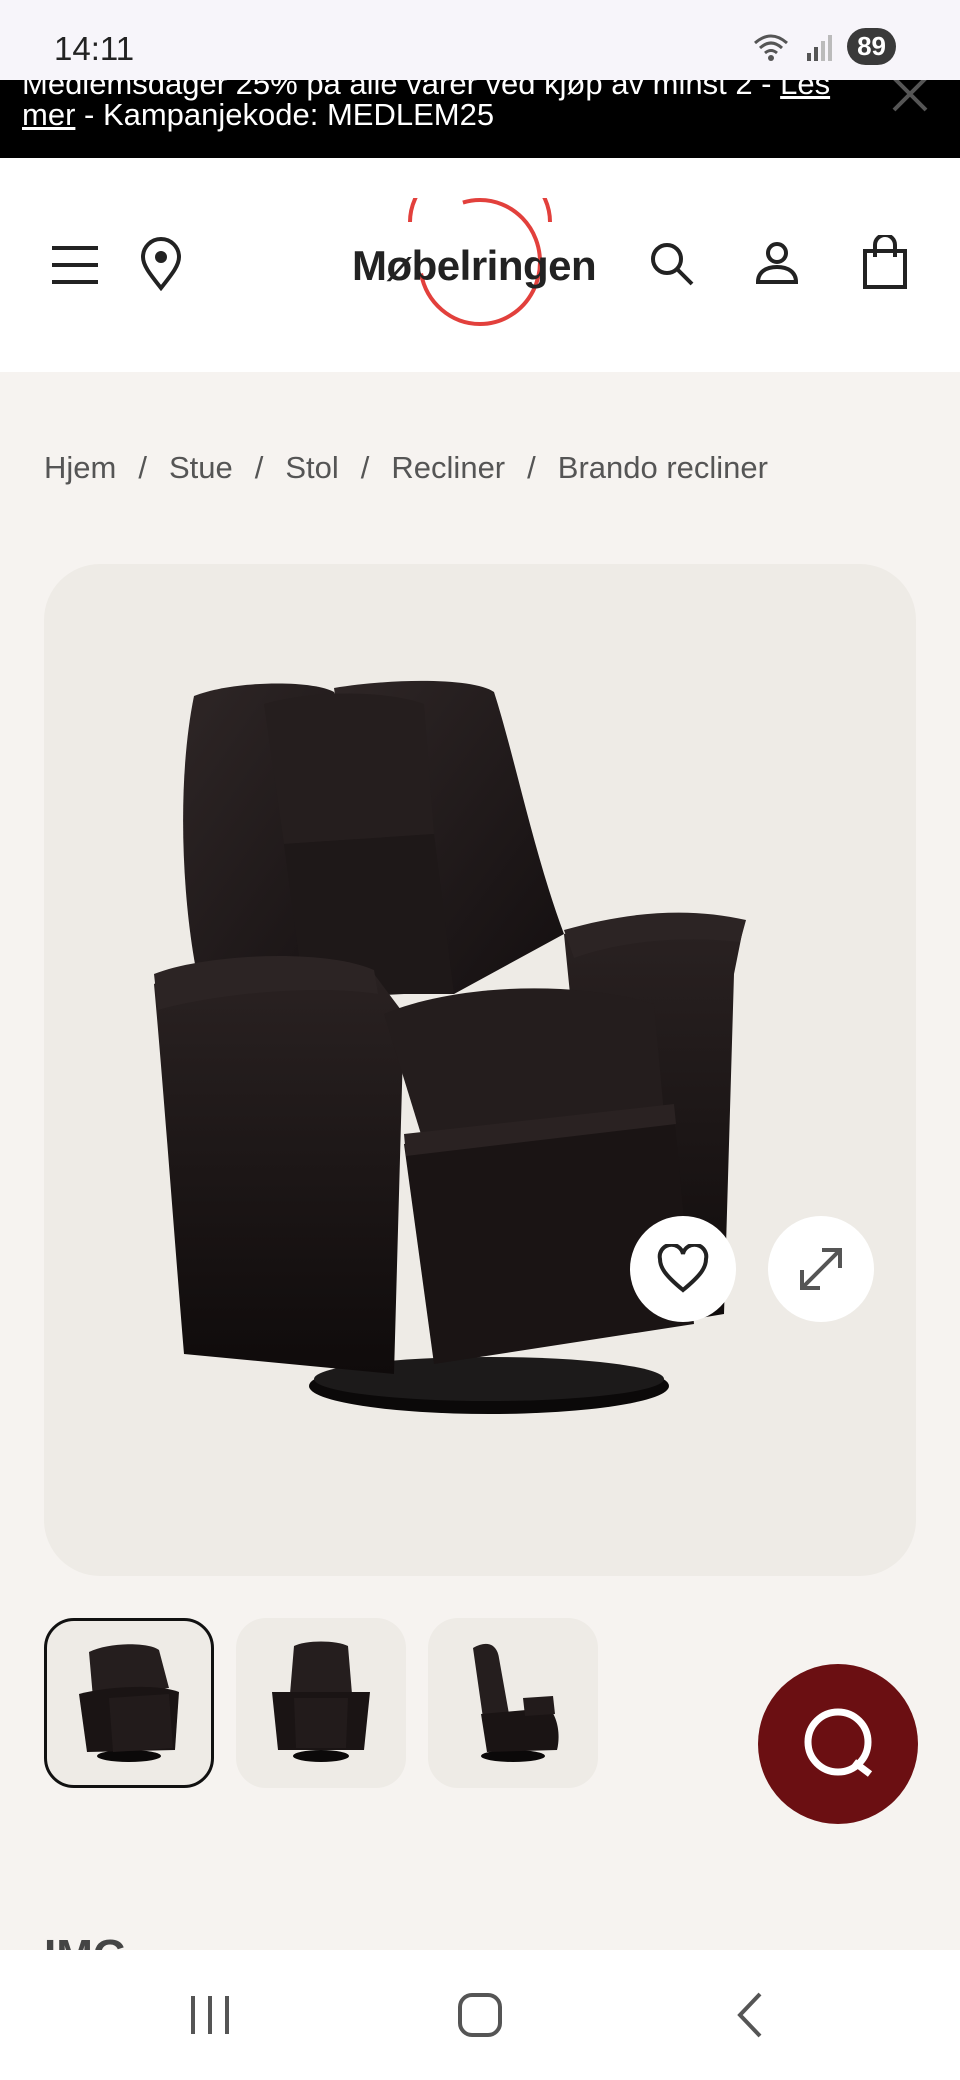 This screenshot has height=2080, width=960. What do you see at coordinates (777, 263) in the screenshot?
I see `user-icon` at bounding box center [777, 263].